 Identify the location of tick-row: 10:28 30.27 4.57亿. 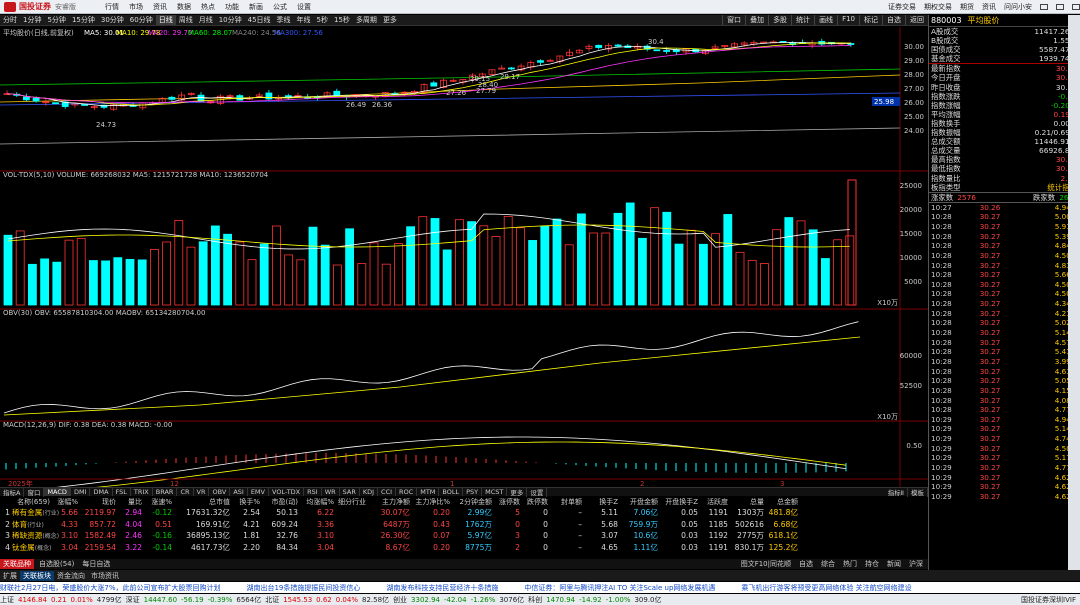
(1004, 343).